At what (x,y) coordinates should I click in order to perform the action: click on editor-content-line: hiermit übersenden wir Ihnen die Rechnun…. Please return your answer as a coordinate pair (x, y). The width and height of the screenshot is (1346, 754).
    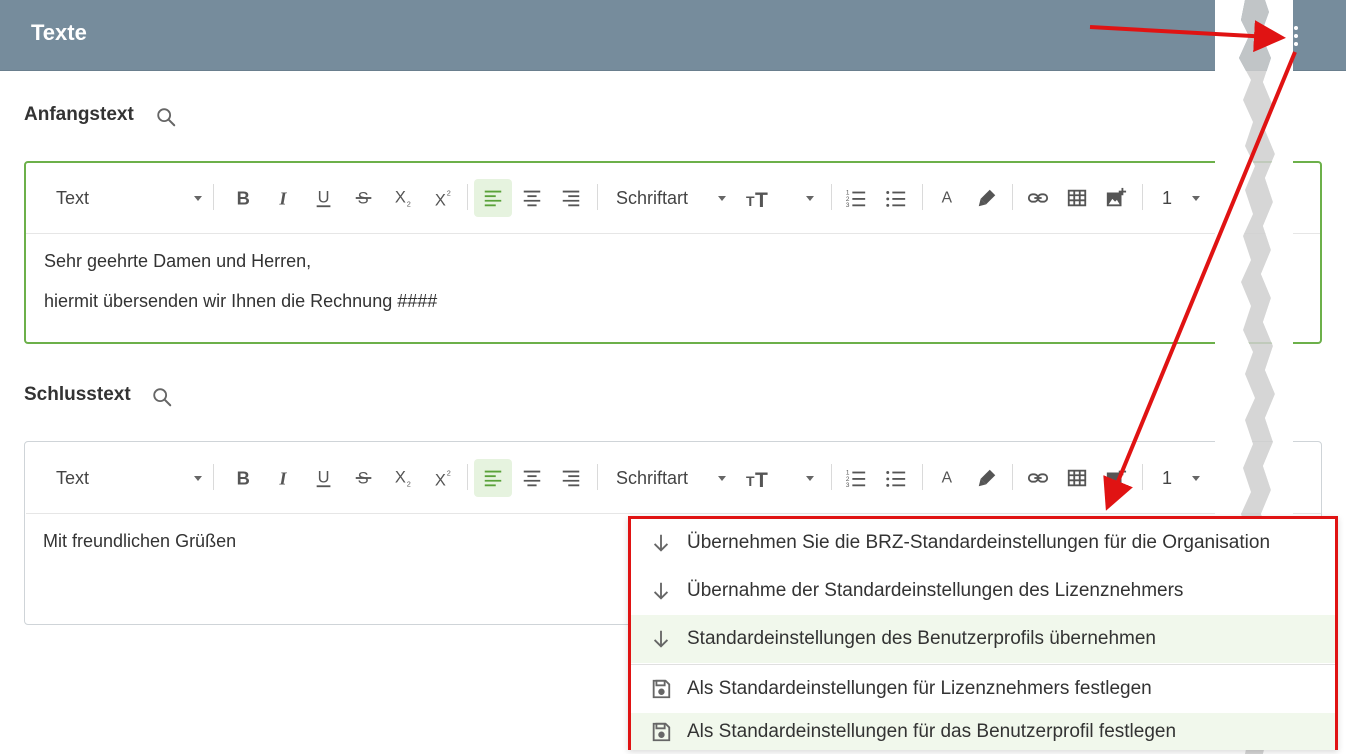
    Looking at the image, I should click on (241, 301).